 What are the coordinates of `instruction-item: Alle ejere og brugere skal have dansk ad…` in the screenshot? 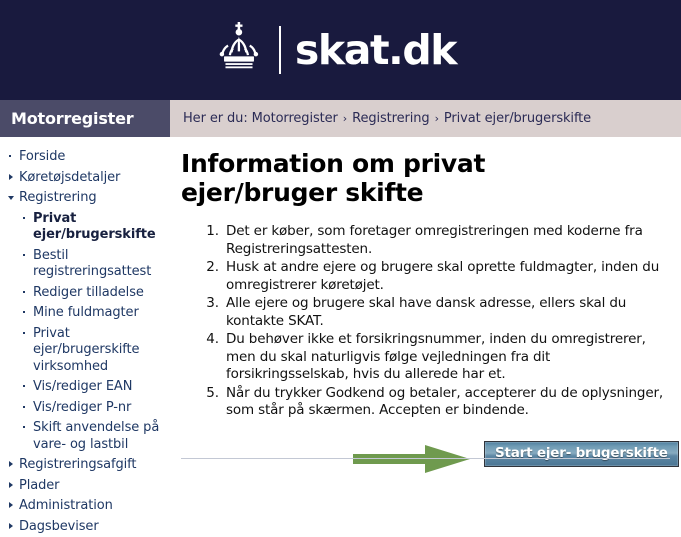 It's located at (444, 312).